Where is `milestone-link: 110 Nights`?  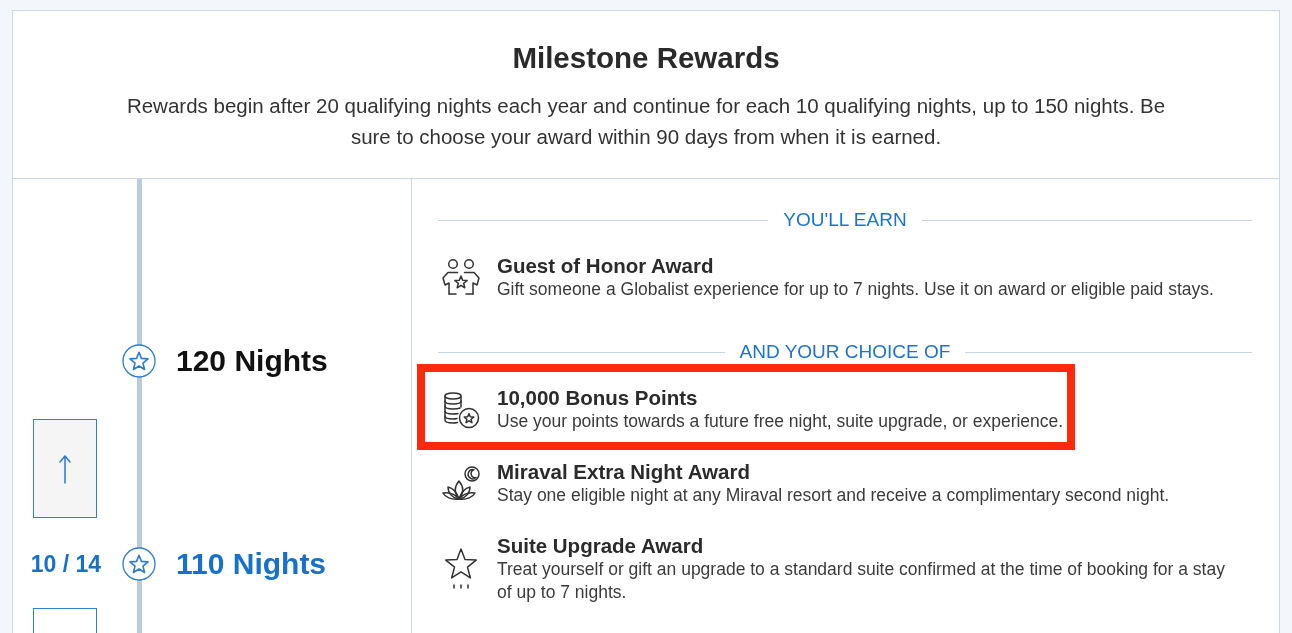 milestone-link: 110 Nights is located at coordinates (251, 564).